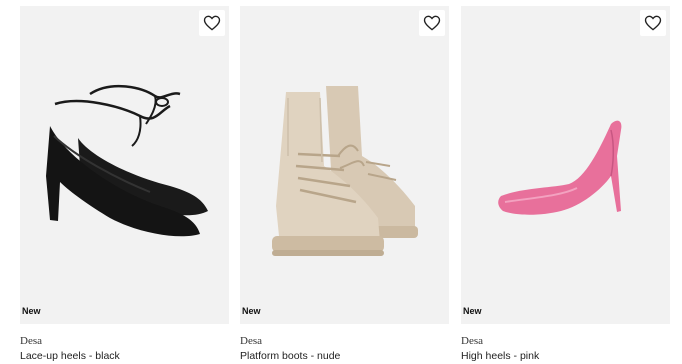 This screenshot has width=682, height=364. What do you see at coordinates (560, 167) in the screenshot?
I see `high-heels-image` at bounding box center [560, 167].